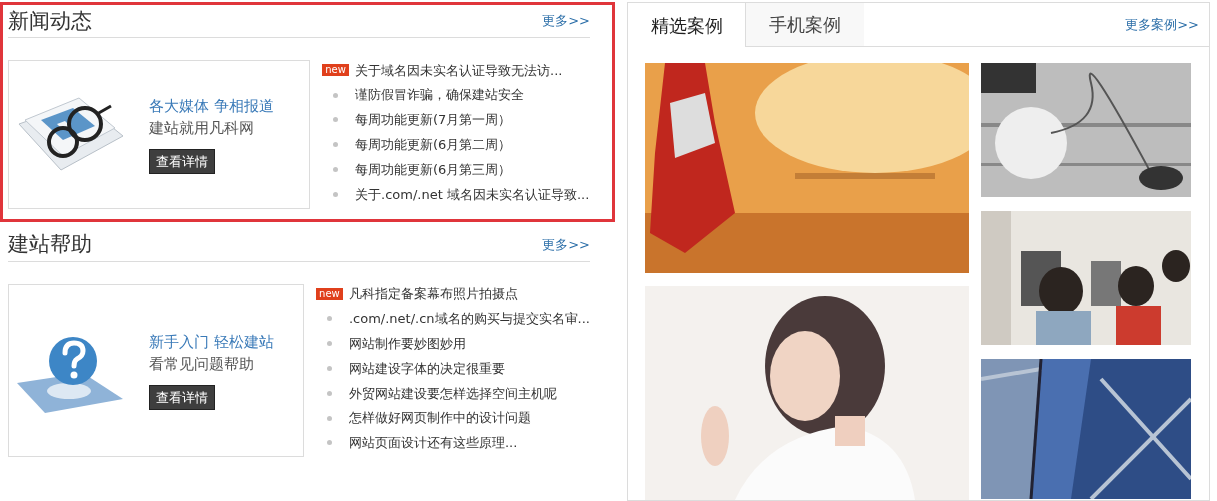  I want to click on promo-banner: 各大媒体 争相报道 建站就用凡科网 查看详情, so click(159, 134).